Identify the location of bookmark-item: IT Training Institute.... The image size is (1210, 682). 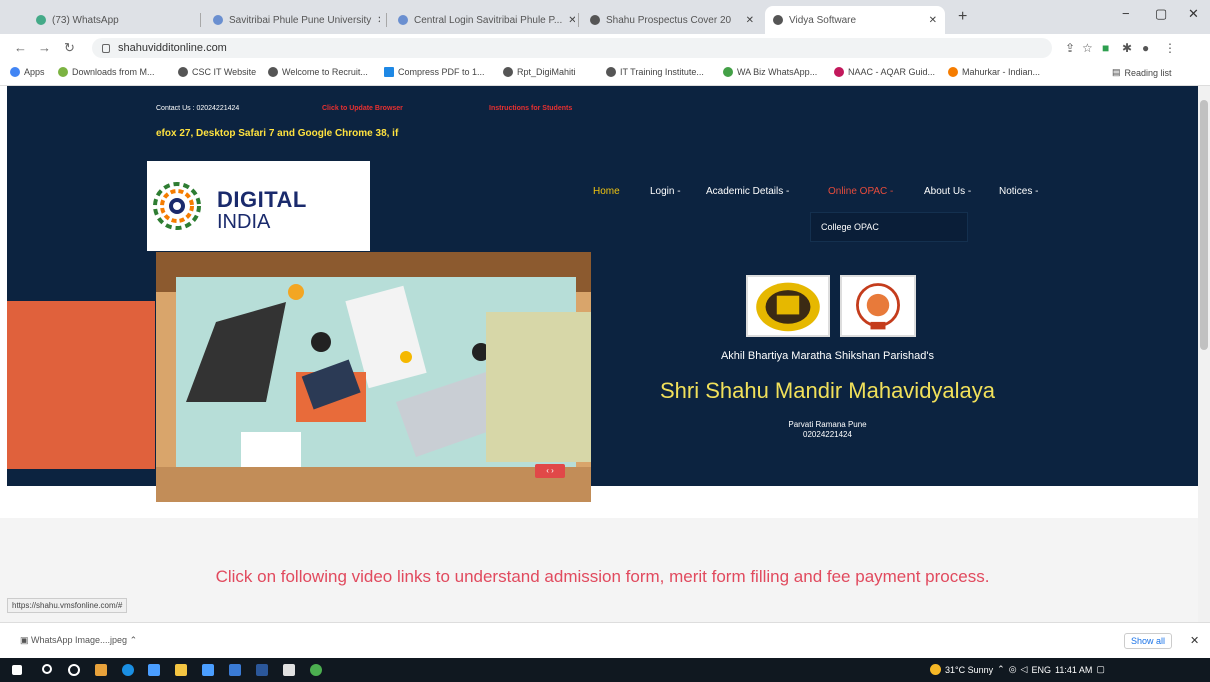
(655, 72).